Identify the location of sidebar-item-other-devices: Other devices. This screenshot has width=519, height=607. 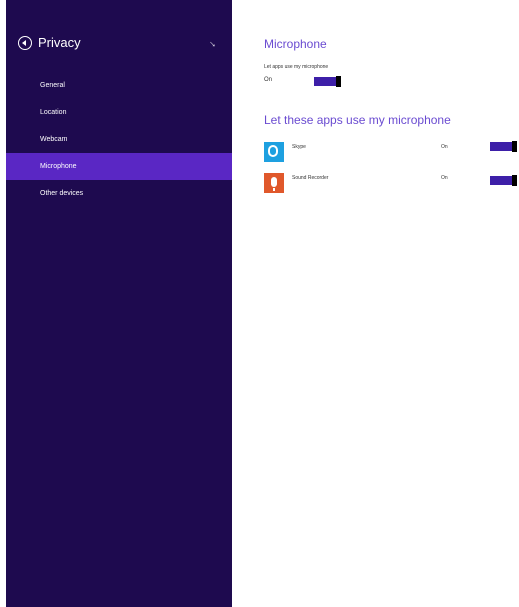
(119, 193).